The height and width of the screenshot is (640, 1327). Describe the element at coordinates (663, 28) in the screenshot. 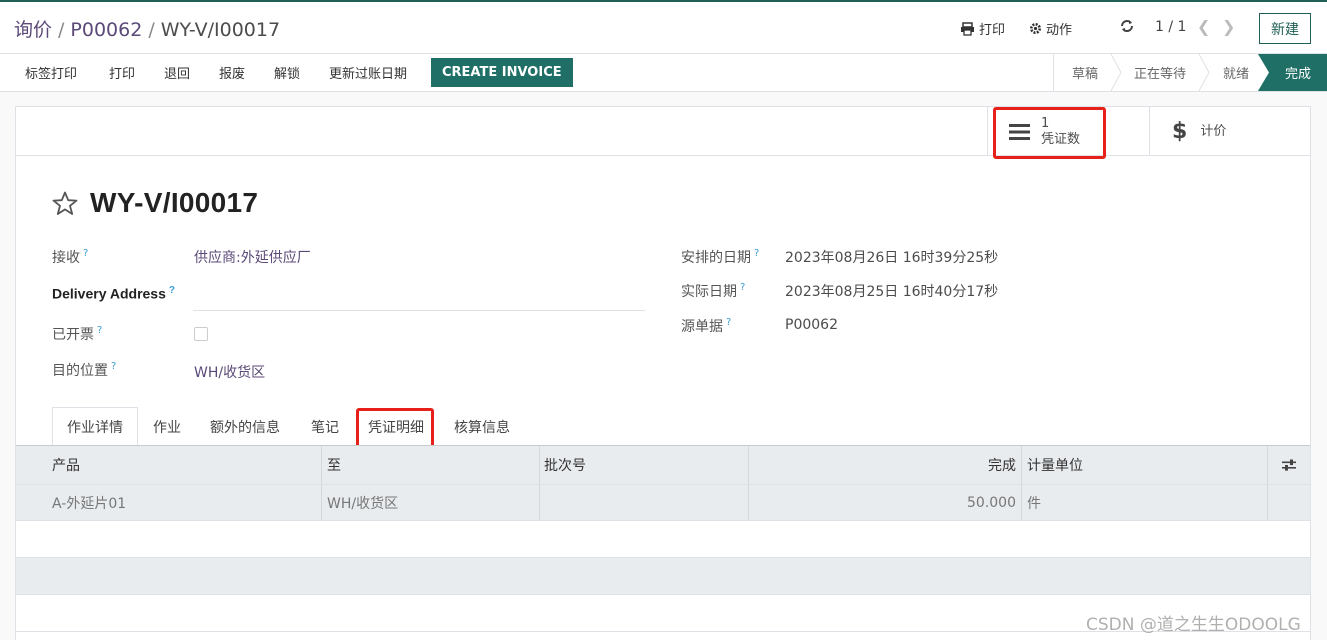

I see `control-panel: 询价 / P00062/WY-V/I00017 打印 动作 1 / 1 ❮ ❯ 新建` at that location.